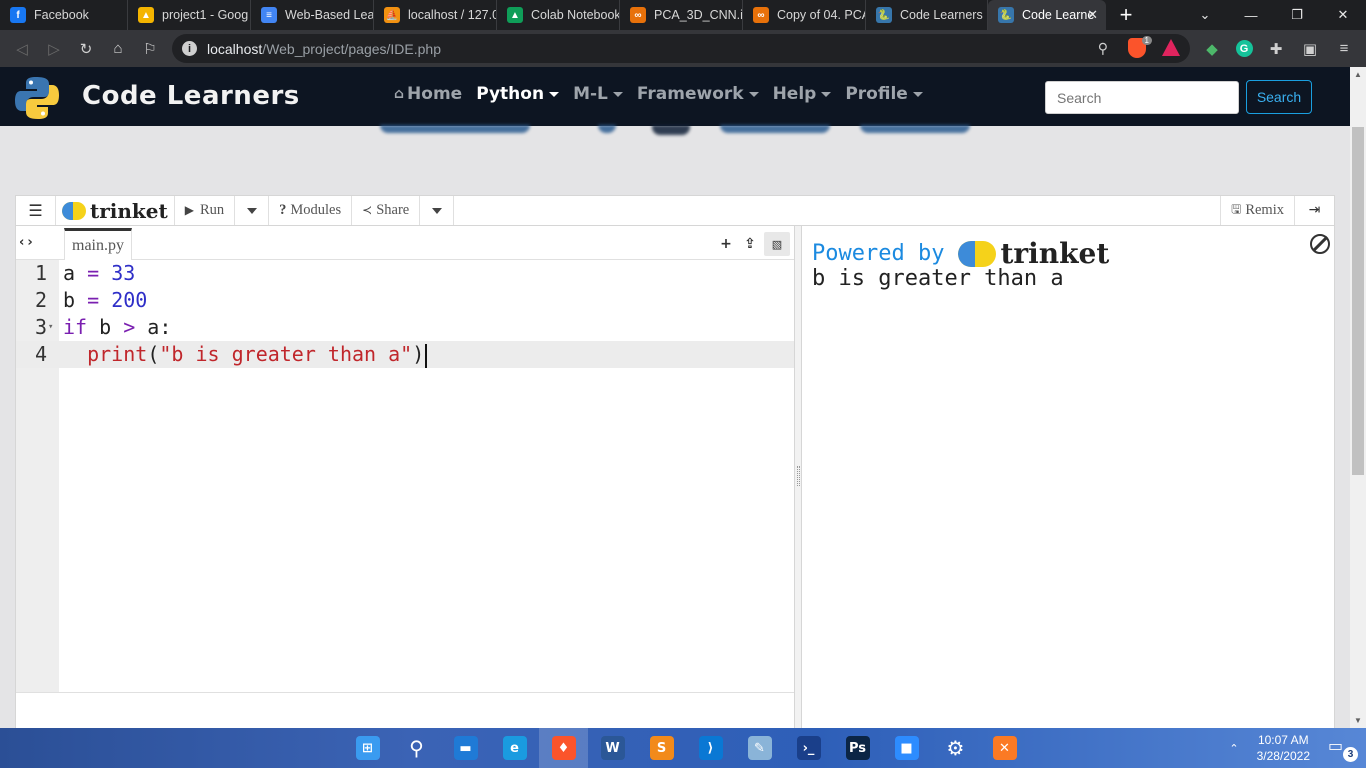 This screenshot has height=768, width=1366. What do you see at coordinates (150, 48) in the screenshot?
I see `bookmark-button: ⚐` at bounding box center [150, 48].